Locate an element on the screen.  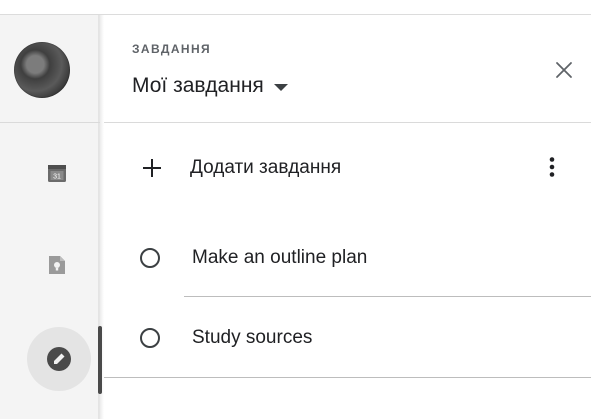
calendar-icon: 31 is located at coordinates (57, 173).